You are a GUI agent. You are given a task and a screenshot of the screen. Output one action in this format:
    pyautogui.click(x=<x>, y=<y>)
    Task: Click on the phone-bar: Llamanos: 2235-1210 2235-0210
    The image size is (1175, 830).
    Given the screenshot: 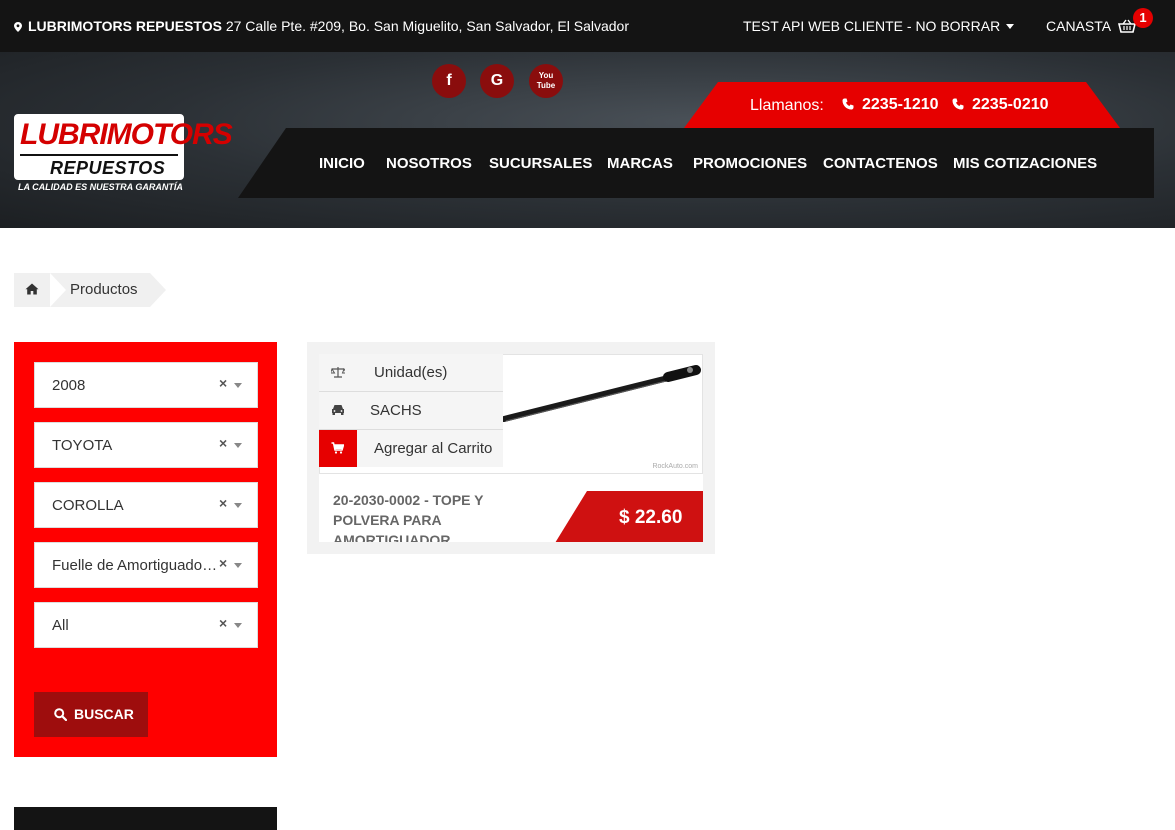 What is the action you would take?
    pyautogui.click(x=902, y=105)
    